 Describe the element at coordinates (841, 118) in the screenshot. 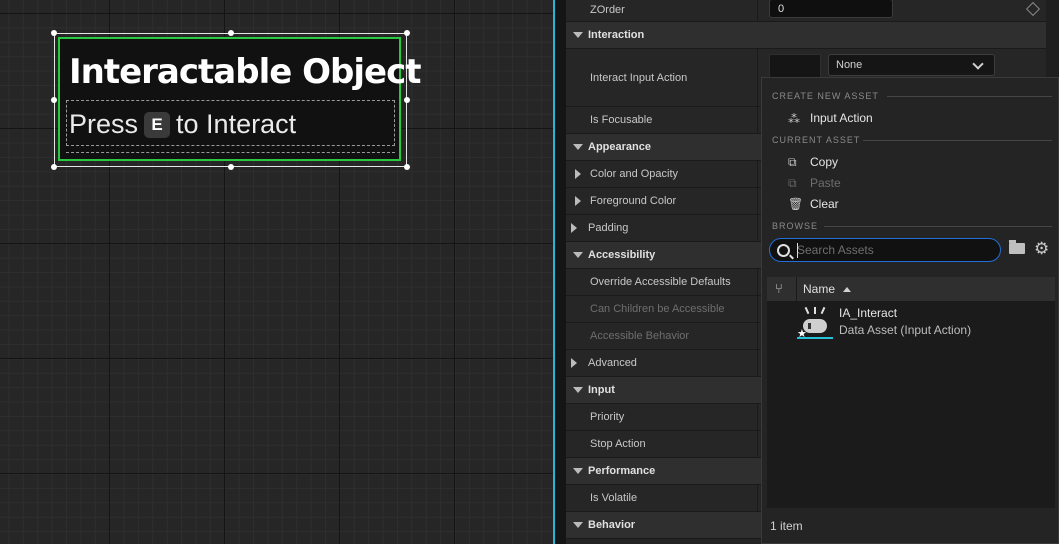

I see `create-input-action-item: Input Action` at that location.